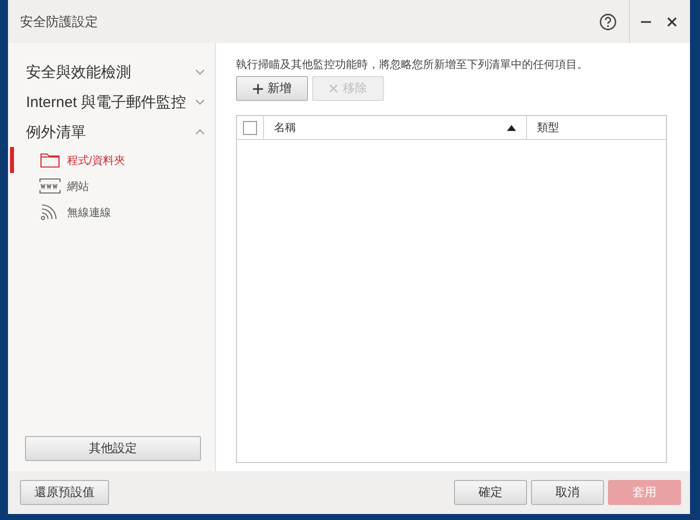  Describe the element at coordinates (548, 127) in the screenshot. I see `column-header: 類型` at that location.